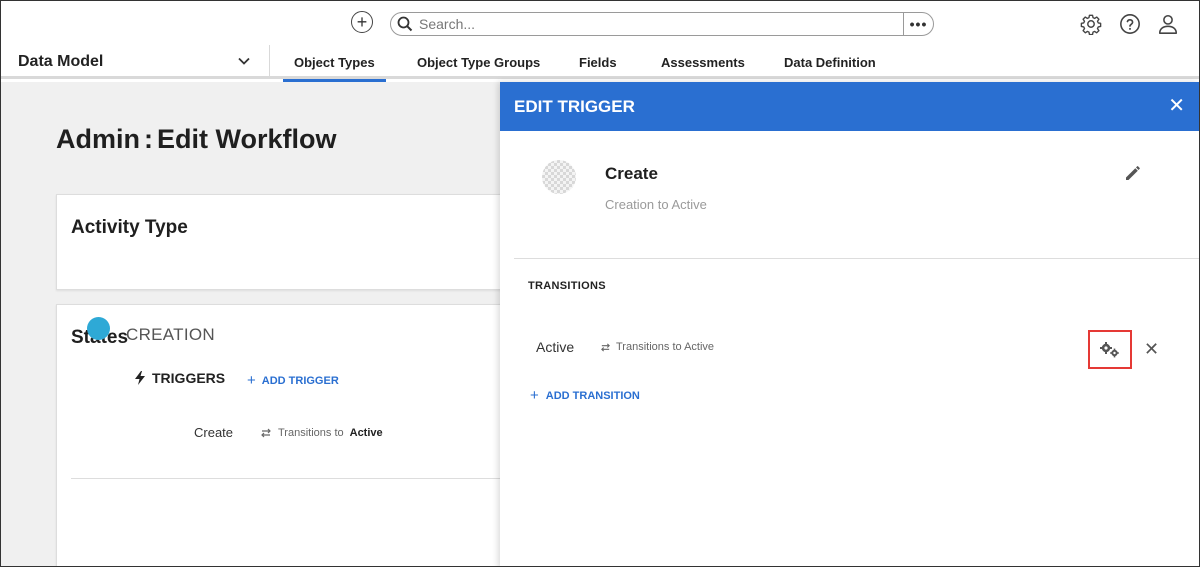 This screenshot has height=567, width=1200. Describe the element at coordinates (657, 347) in the screenshot. I see `transition-description: Transitions to Active` at that location.